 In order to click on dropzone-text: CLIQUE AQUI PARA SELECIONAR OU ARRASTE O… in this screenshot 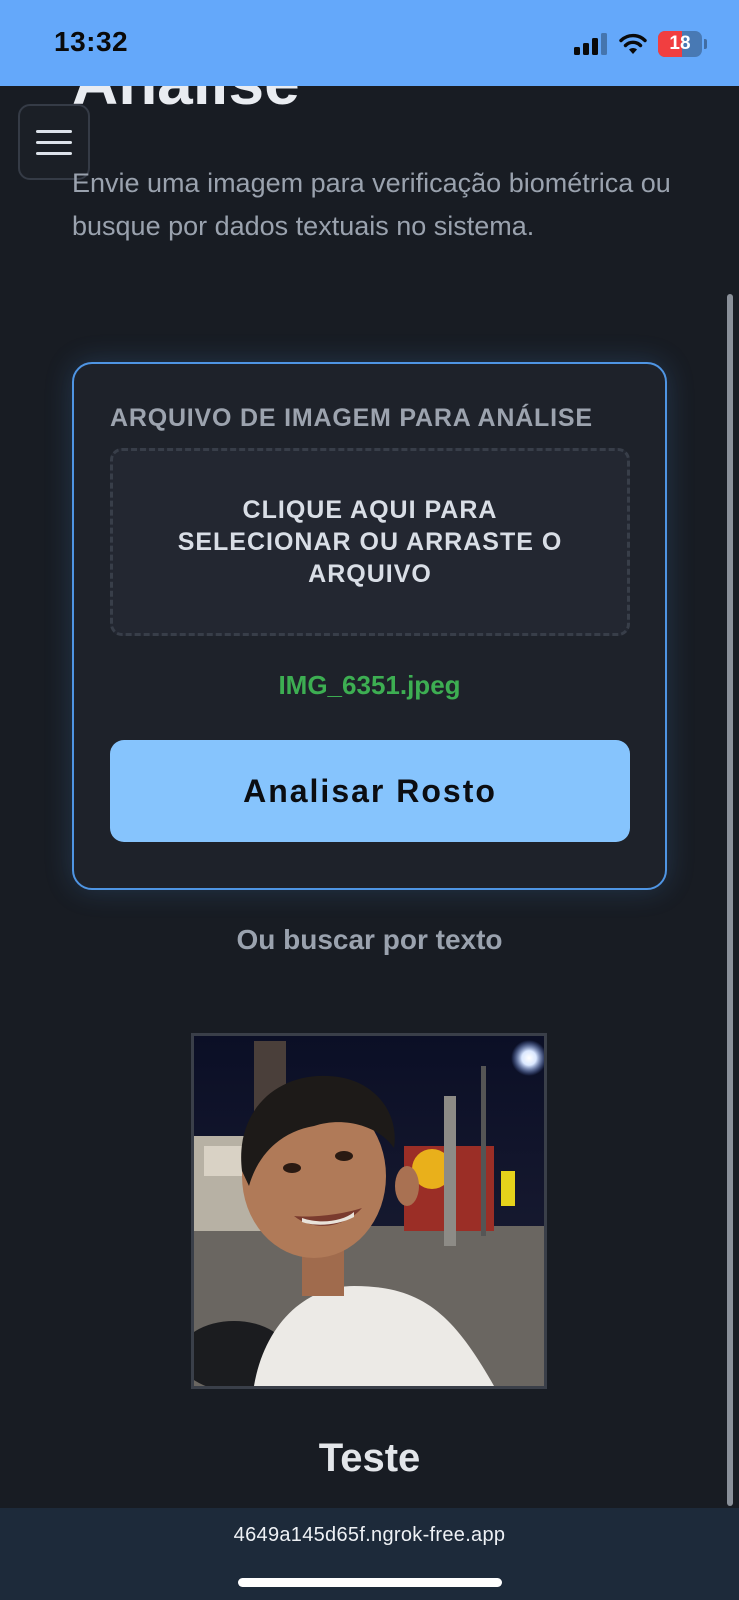, I will do `click(370, 542)`.